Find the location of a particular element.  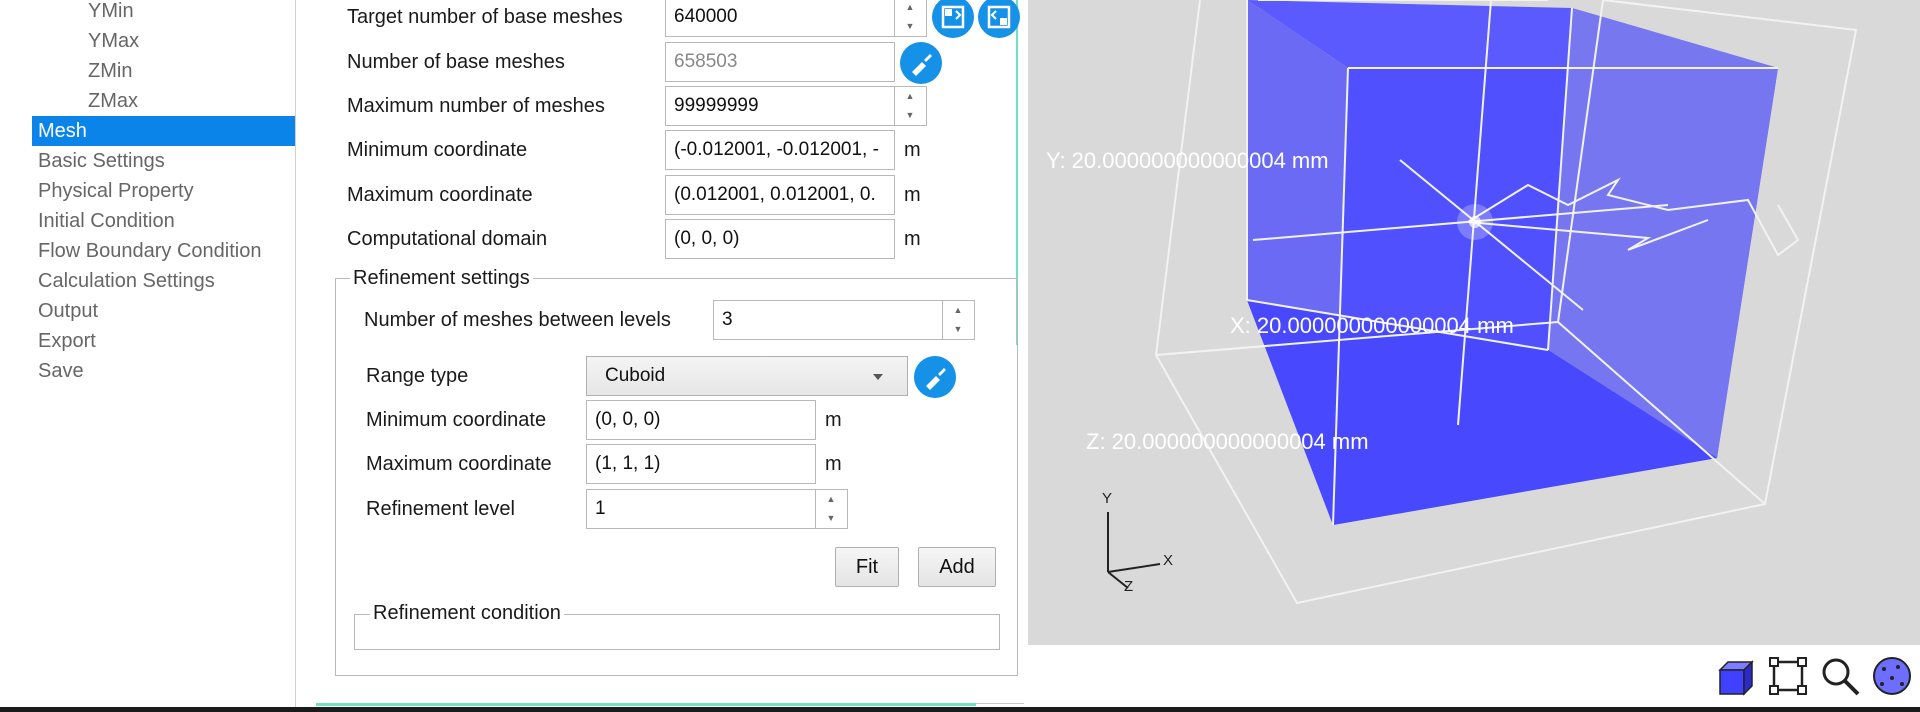

refinement-condition-title: Refinement condition is located at coordinates (467, 613).